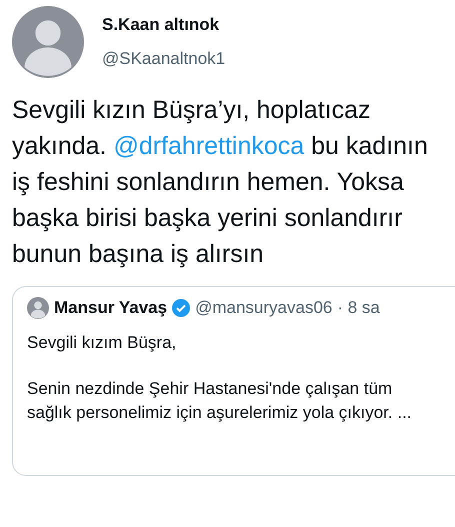  What do you see at coordinates (358, 308) in the screenshot?
I see `tweet-time: · 8 sa` at bounding box center [358, 308].